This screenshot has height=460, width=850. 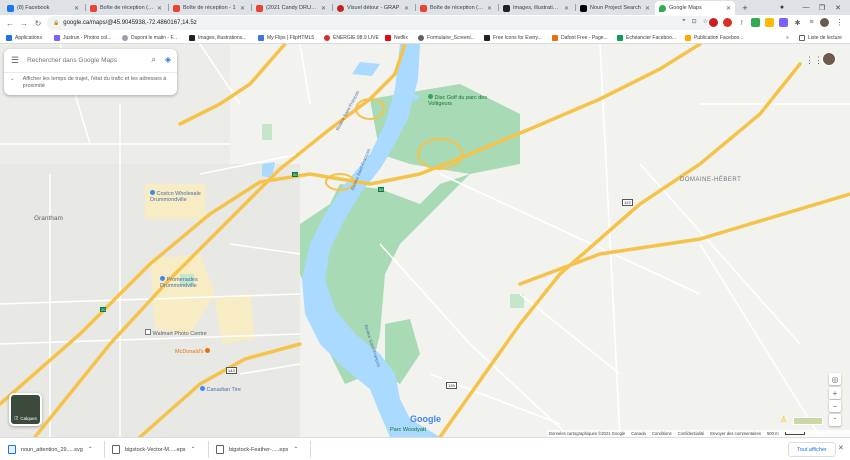 I want to click on tab-gmail-4: Boîte de réception (76 ✕, so click(x=456, y=8).